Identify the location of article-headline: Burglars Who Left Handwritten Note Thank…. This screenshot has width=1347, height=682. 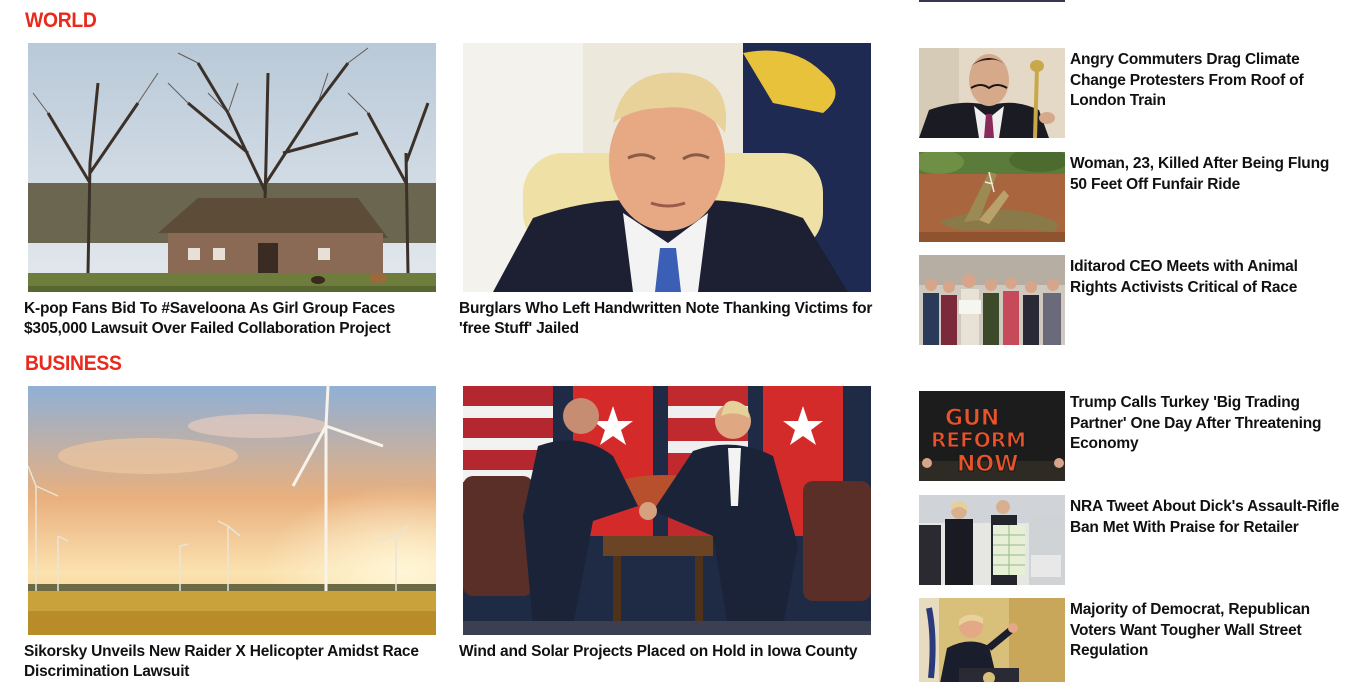
(675, 319).